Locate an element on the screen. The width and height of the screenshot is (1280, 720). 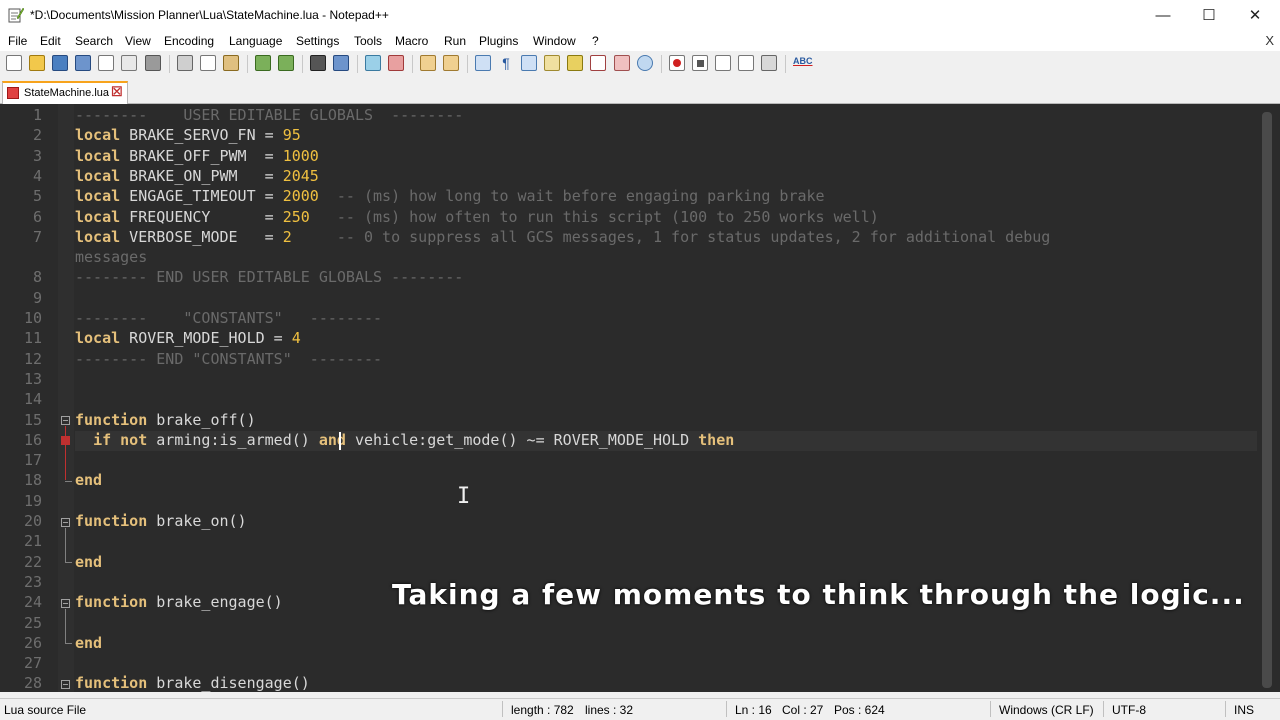
undo-icon is located at coordinates (263, 63).